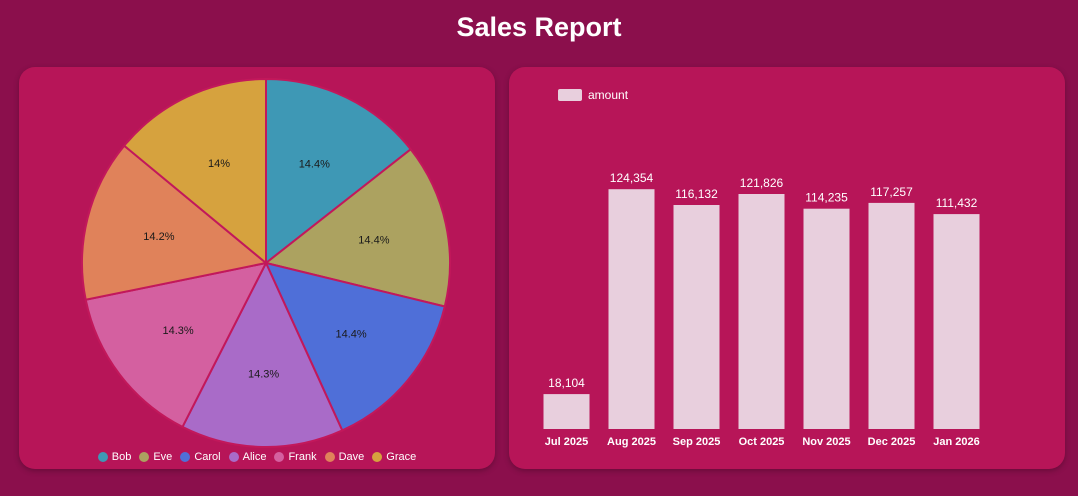 The height and width of the screenshot is (496, 1078). I want to click on legend-label: Frank, so click(302, 457).